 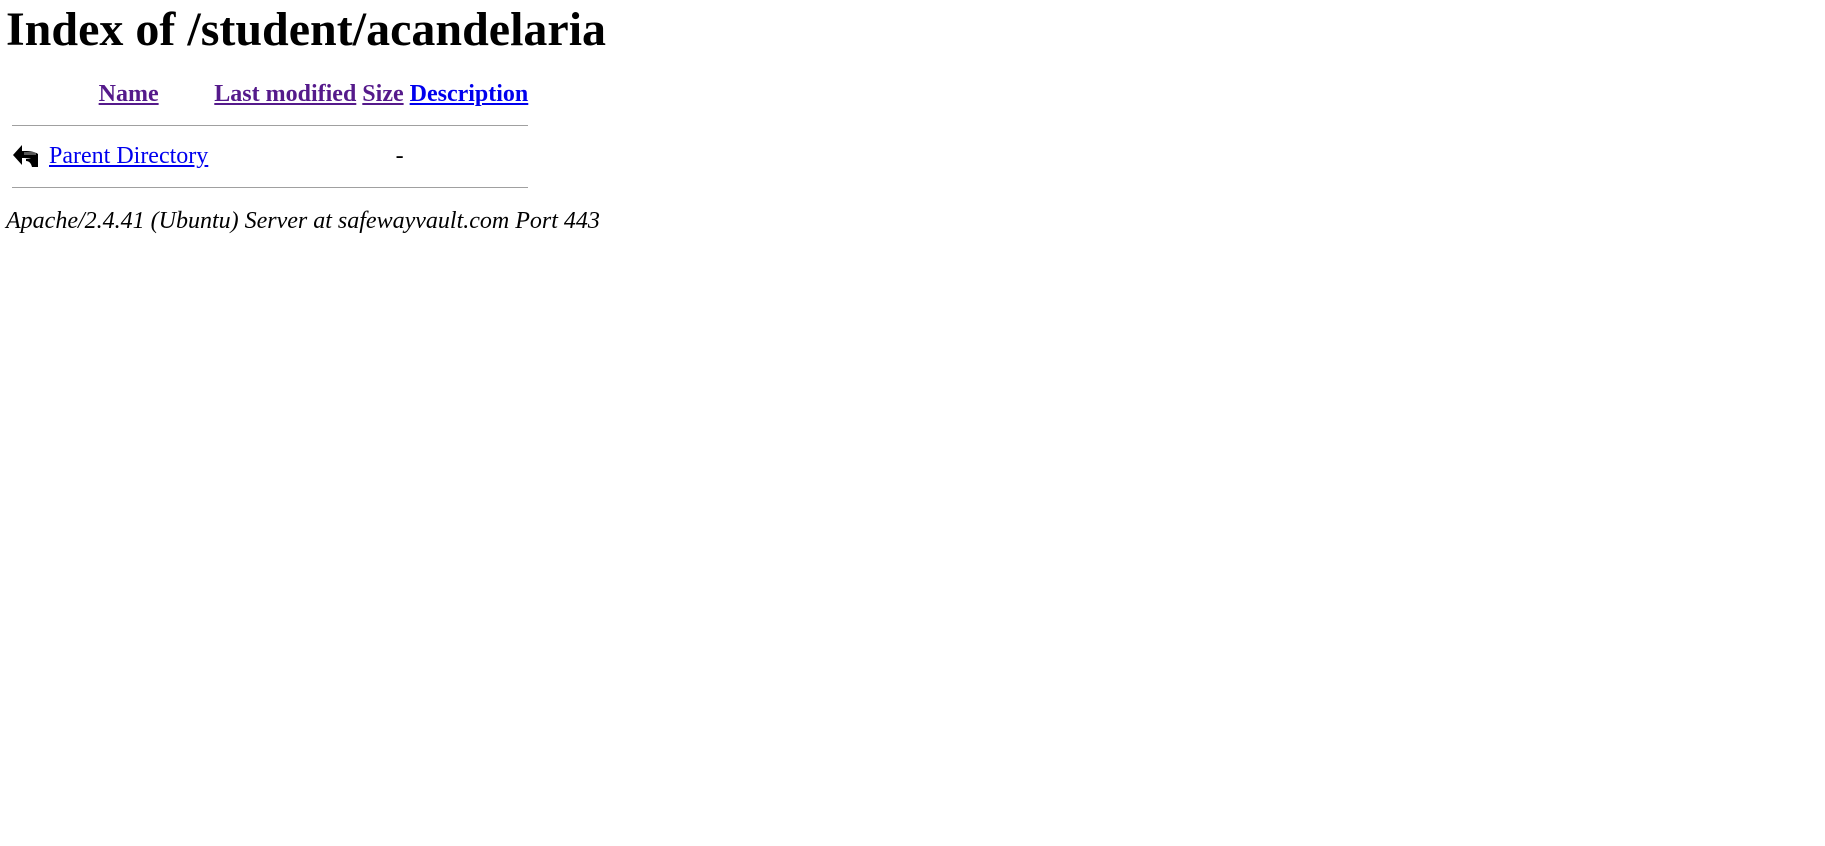 I want to click on sort-by-description-link: Description, so click(x=469, y=94).